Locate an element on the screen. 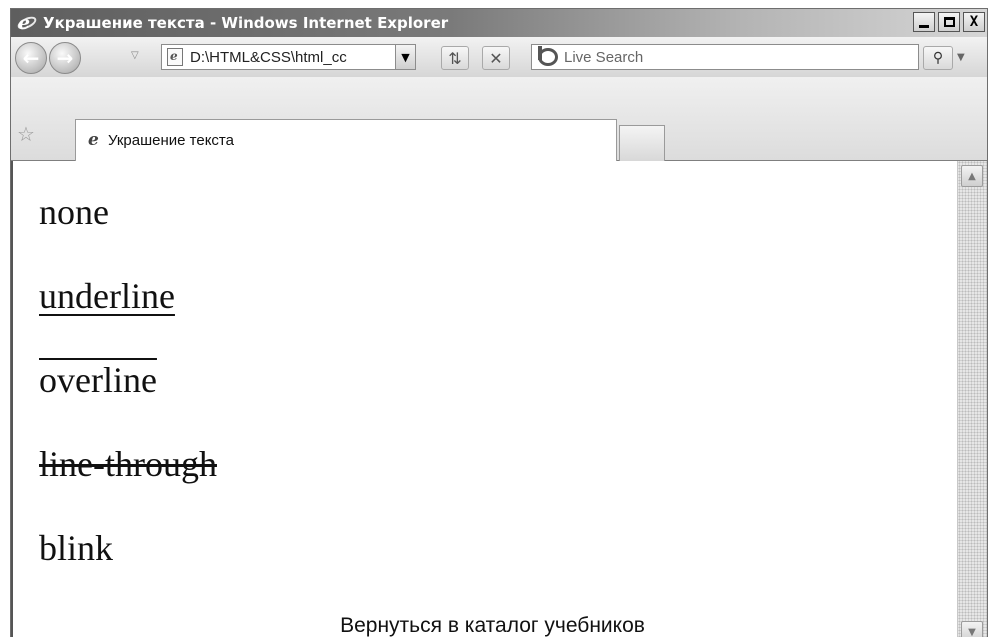  text-none: none is located at coordinates (74, 212).